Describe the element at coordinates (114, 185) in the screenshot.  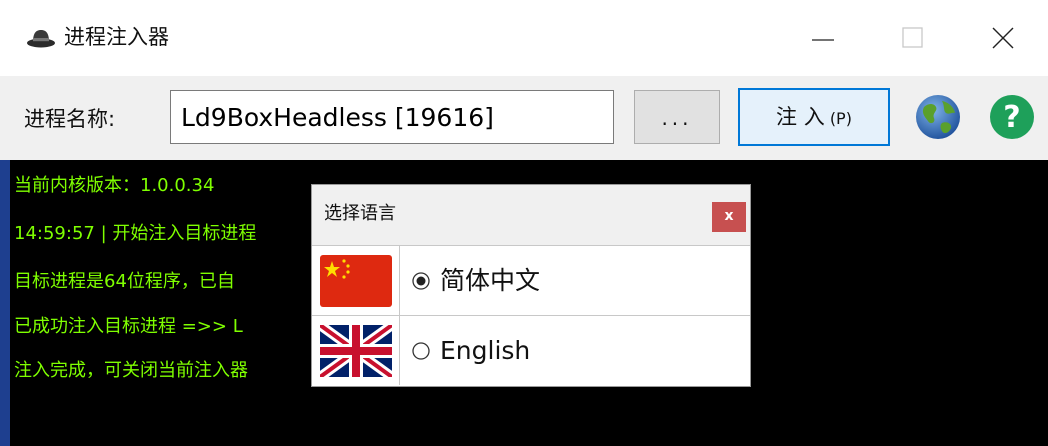
I see `log-line: 当前内核版本：1.0.0.34` at that location.